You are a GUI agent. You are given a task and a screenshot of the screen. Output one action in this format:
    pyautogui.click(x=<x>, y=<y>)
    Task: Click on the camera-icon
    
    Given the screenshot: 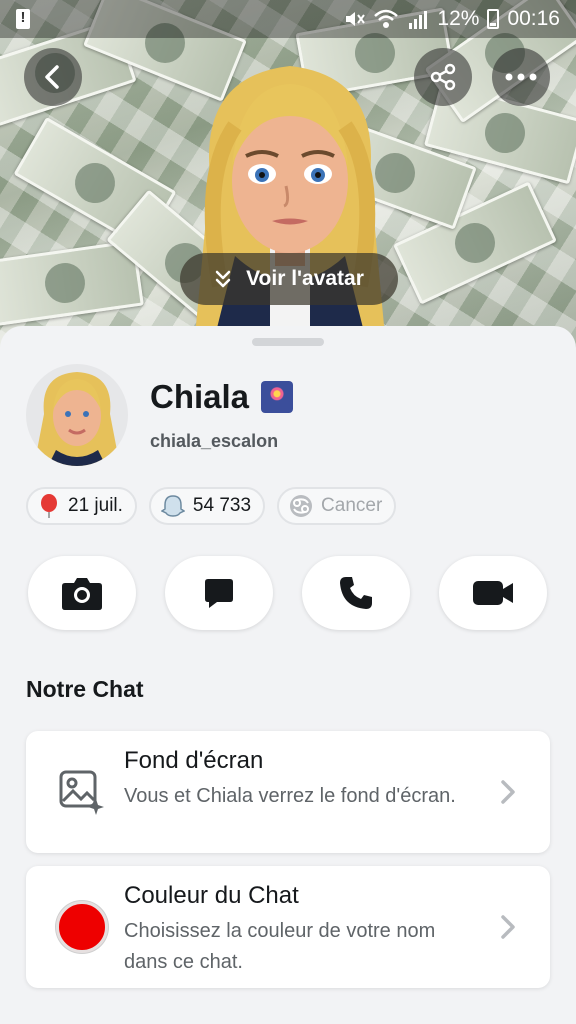 What is the action you would take?
    pyautogui.click(x=82, y=594)
    